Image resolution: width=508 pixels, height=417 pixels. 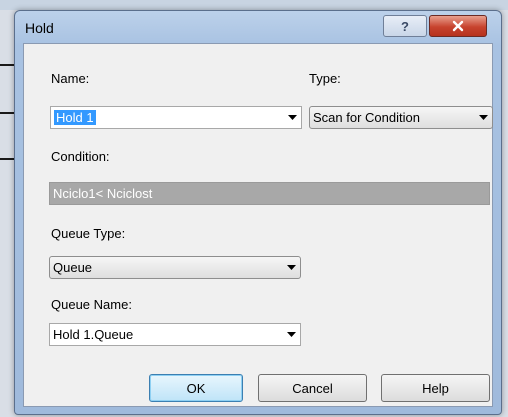 I want to click on name-value: Hold 1, so click(x=75, y=117).